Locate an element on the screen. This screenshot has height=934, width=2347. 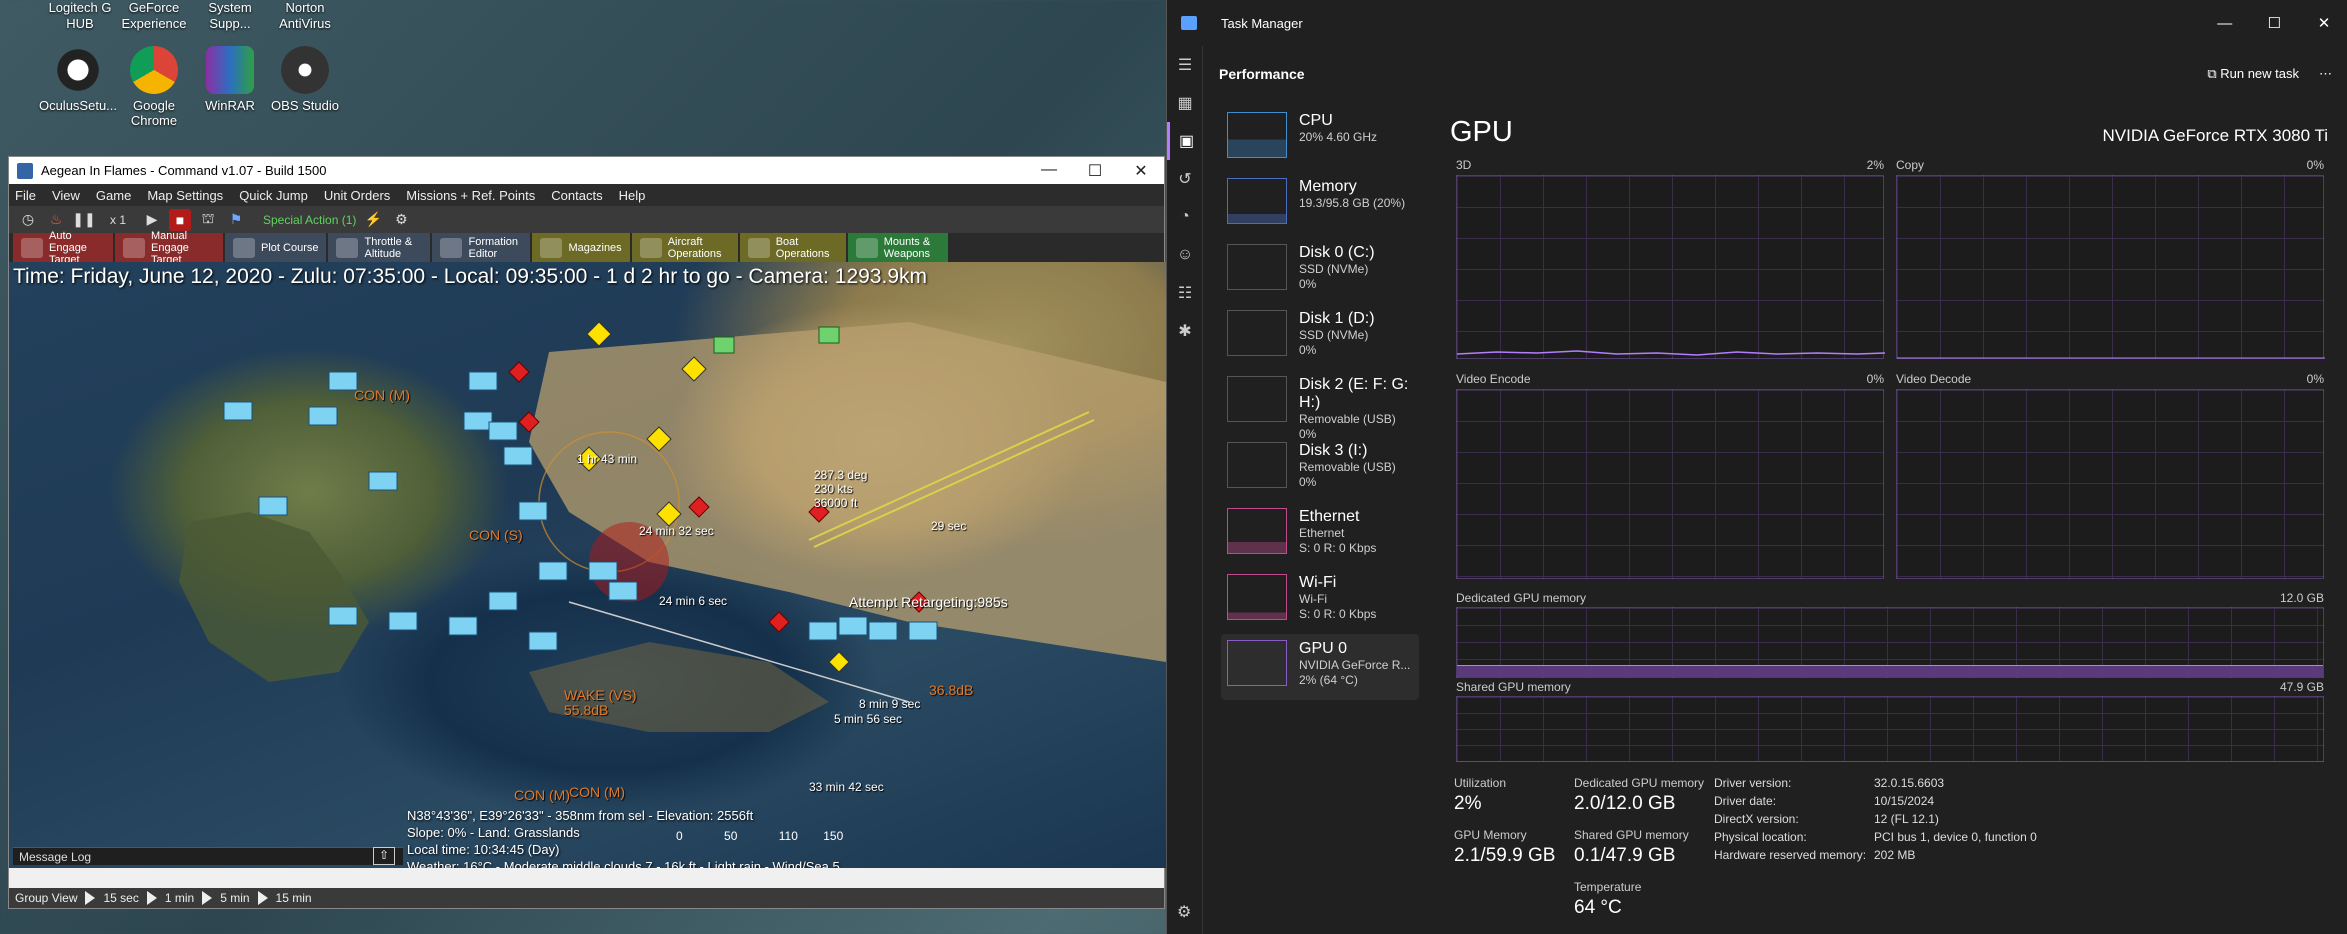
startup-icon: ◔ is located at coordinates (1185, 217).